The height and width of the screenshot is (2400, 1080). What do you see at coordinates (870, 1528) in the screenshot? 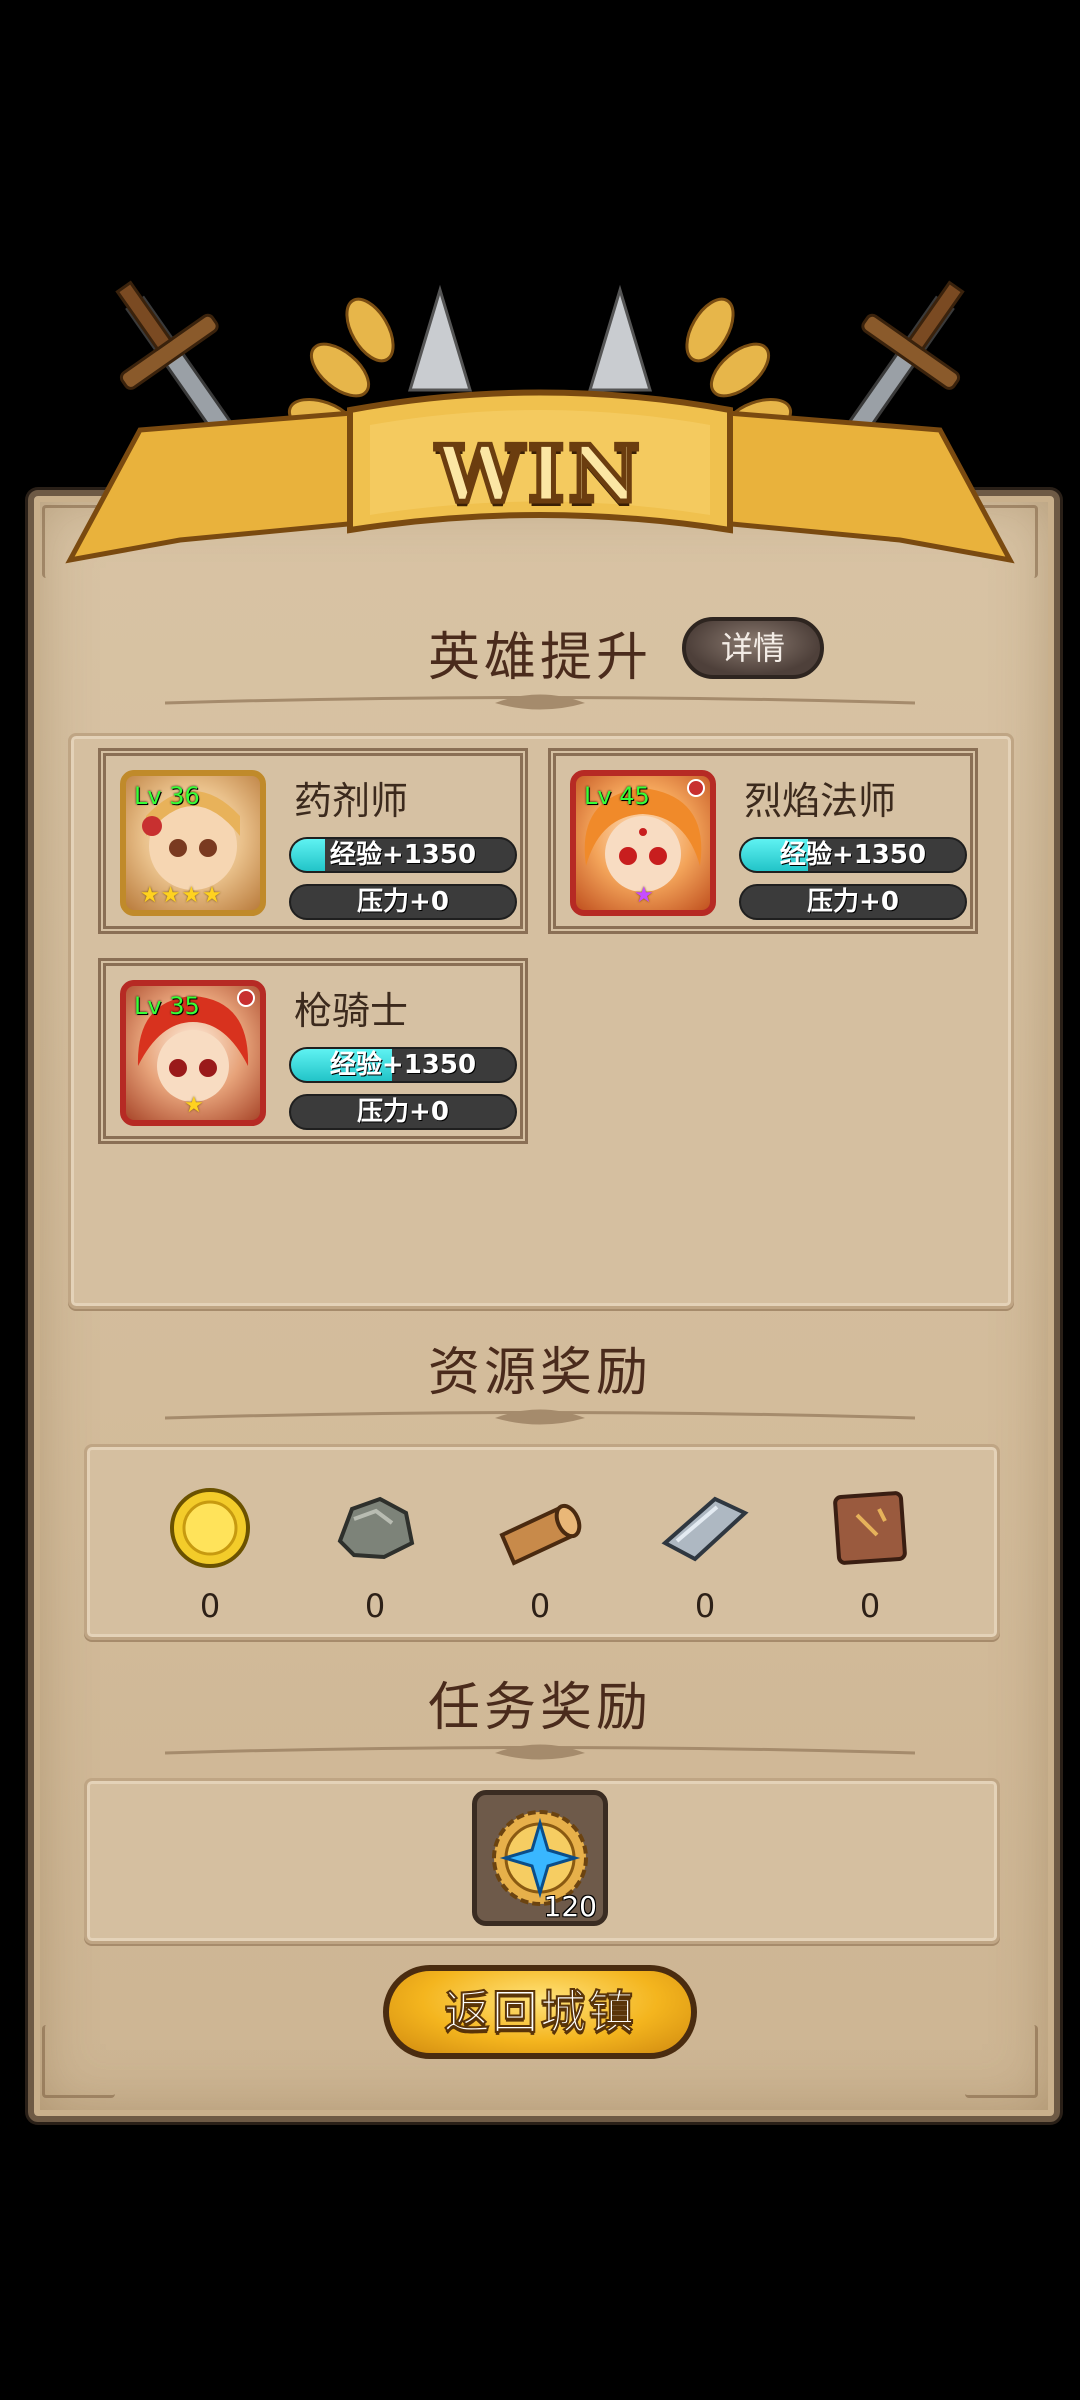
I see `leather-hide-icon` at bounding box center [870, 1528].